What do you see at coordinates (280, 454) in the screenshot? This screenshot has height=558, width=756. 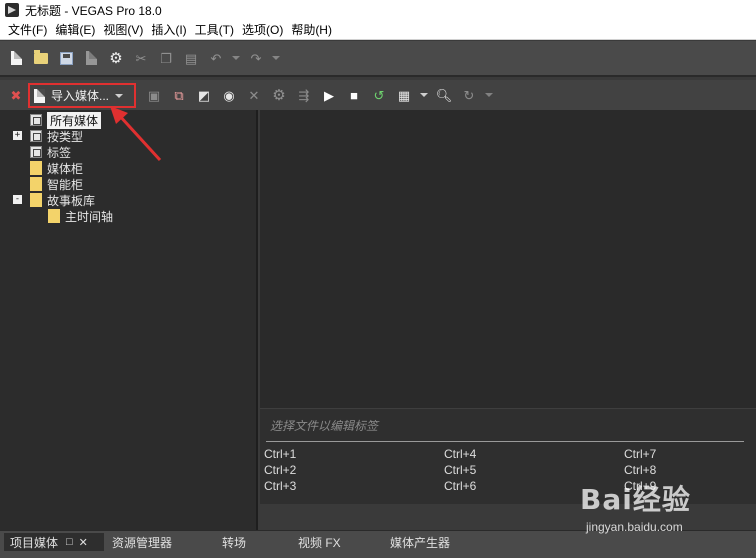 I see `tag-shortcut: Ctrl+1` at bounding box center [280, 454].